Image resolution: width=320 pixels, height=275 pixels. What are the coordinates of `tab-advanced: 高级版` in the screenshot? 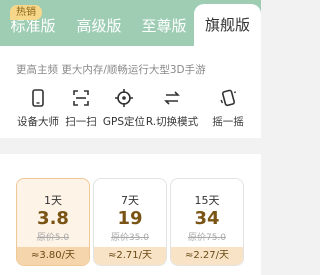 It's located at (99, 23).